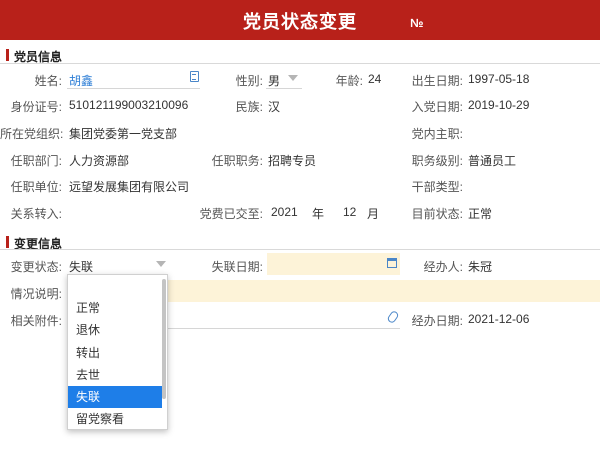 The height and width of the screenshot is (461, 600). Describe the element at coordinates (115, 308) in the screenshot. I see `dropdown-option: 正常` at that location.